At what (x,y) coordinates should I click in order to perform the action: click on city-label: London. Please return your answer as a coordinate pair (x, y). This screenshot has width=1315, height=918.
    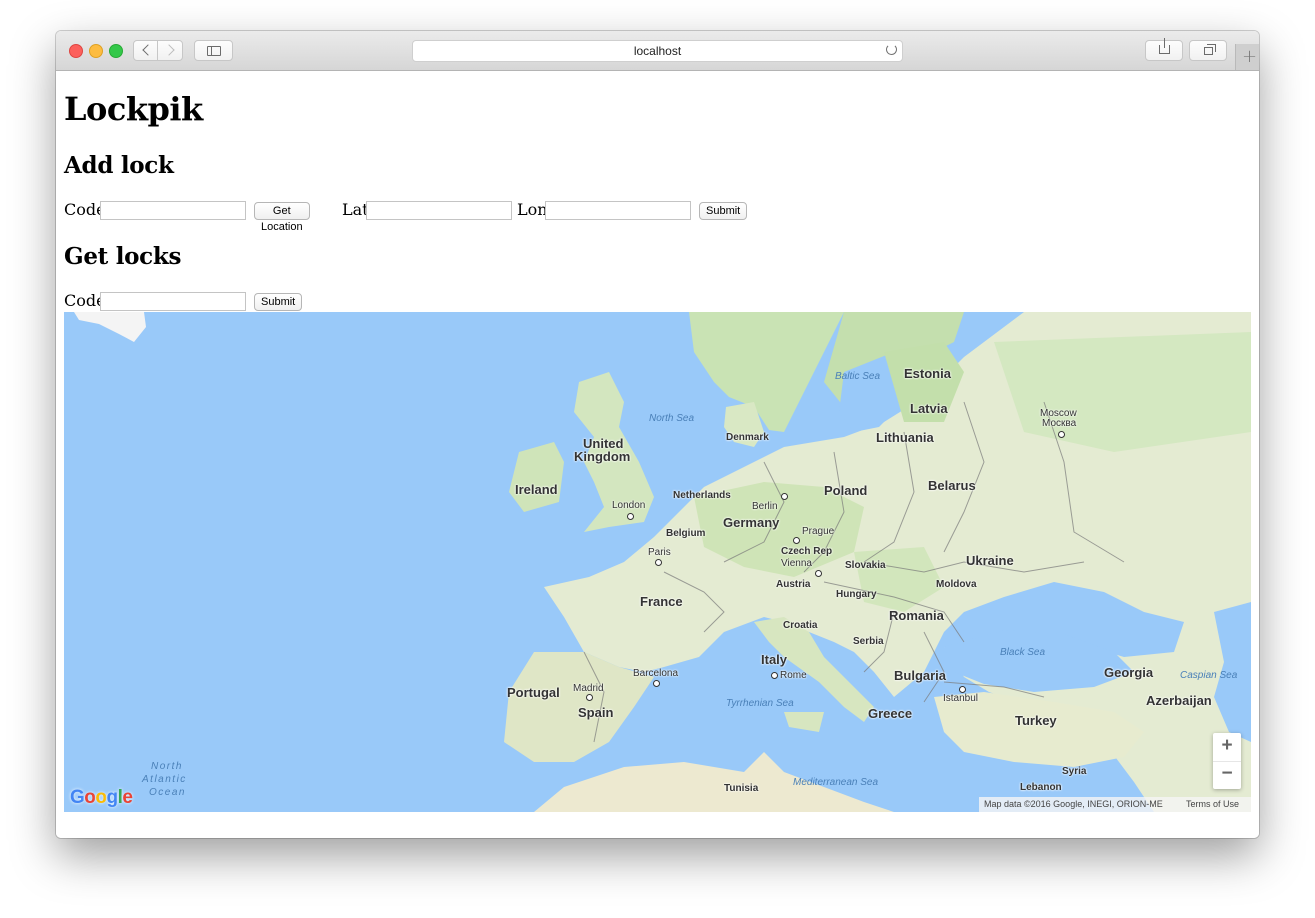
    Looking at the image, I should click on (629, 505).